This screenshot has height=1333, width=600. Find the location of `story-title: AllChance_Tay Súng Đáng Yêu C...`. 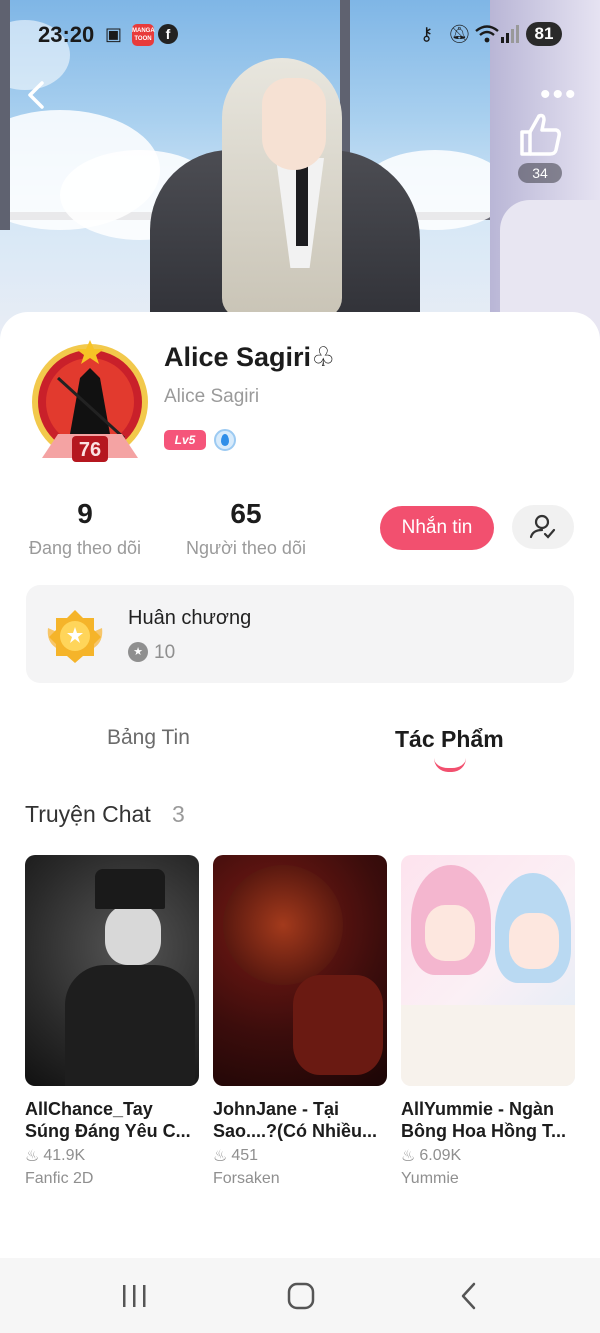

story-title: AllChance_Tay Súng Đáng Yêu C... is located at coordinates (108, 1120).